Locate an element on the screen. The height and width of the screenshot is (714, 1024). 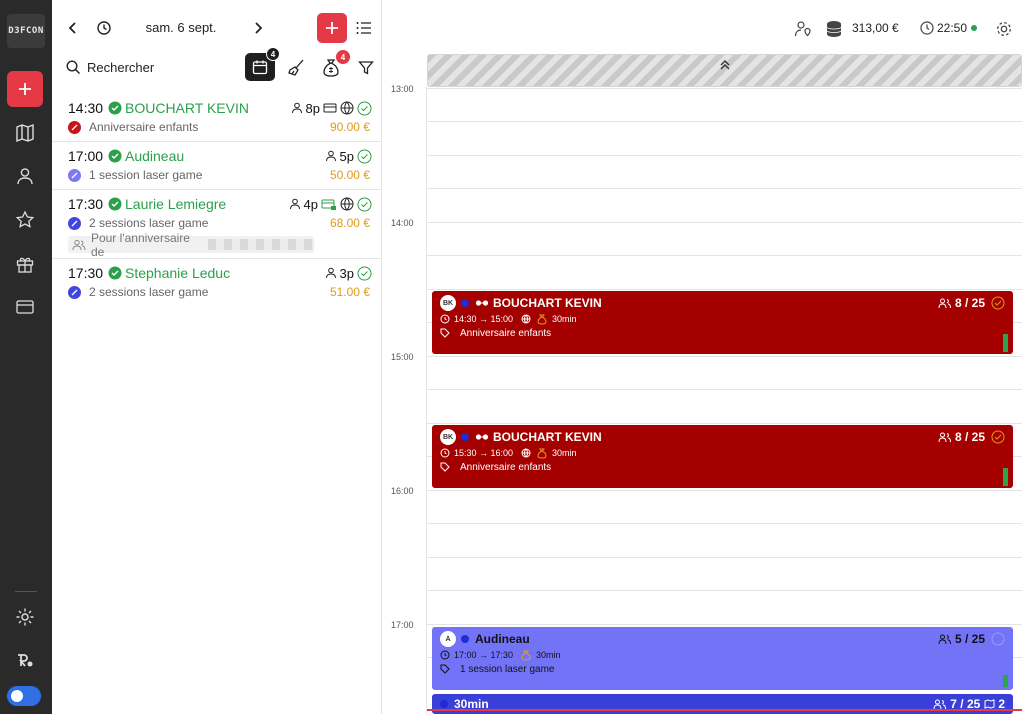
gift-icon is located at coordinates (25, 265).